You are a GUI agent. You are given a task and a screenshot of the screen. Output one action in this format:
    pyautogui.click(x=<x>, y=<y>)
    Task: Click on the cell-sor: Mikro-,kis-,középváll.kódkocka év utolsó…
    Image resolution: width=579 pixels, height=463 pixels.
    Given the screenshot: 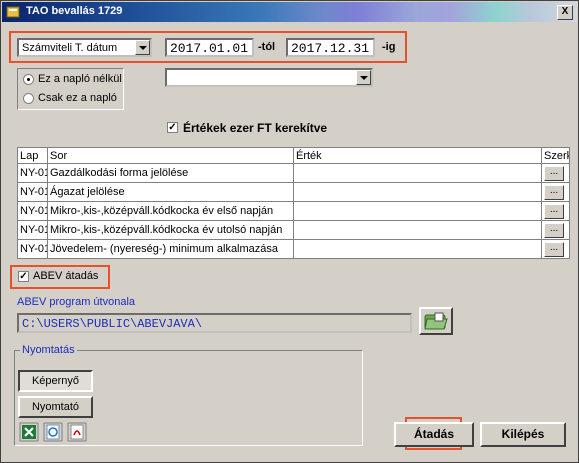 What is the action you would take?
    pyautogui.click(x=170, y=230)
    